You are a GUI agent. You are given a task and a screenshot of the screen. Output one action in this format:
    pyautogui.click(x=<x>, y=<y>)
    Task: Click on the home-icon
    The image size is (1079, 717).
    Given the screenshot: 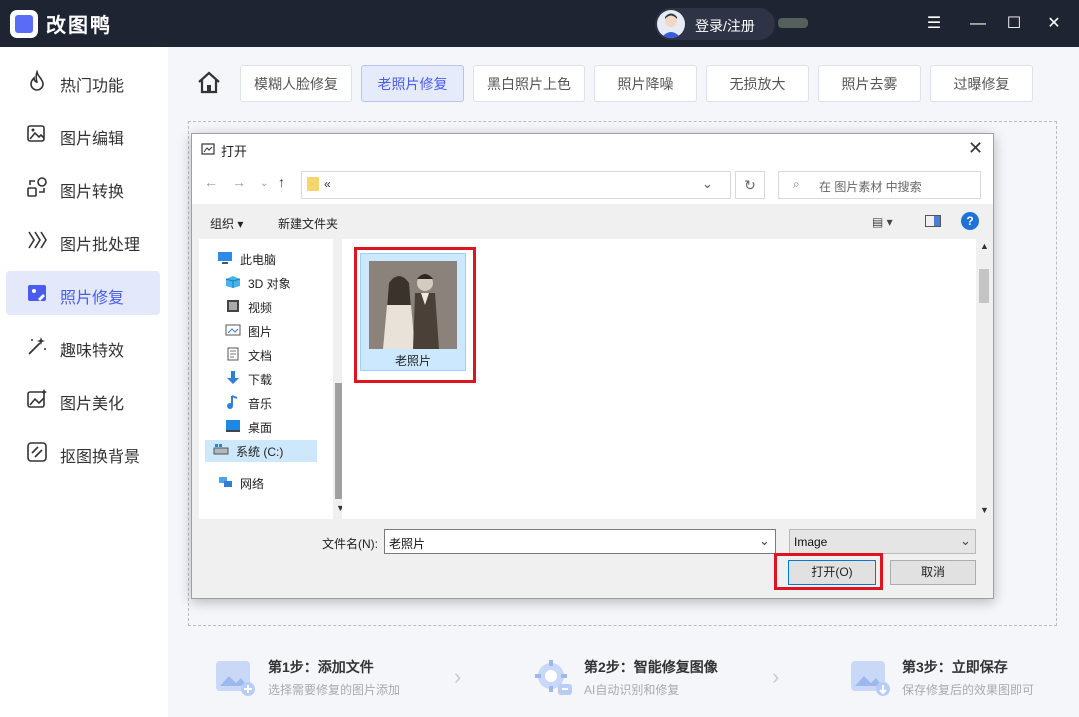 What is the action you would take?
    pyautogui.click(x=209, y=83)
    